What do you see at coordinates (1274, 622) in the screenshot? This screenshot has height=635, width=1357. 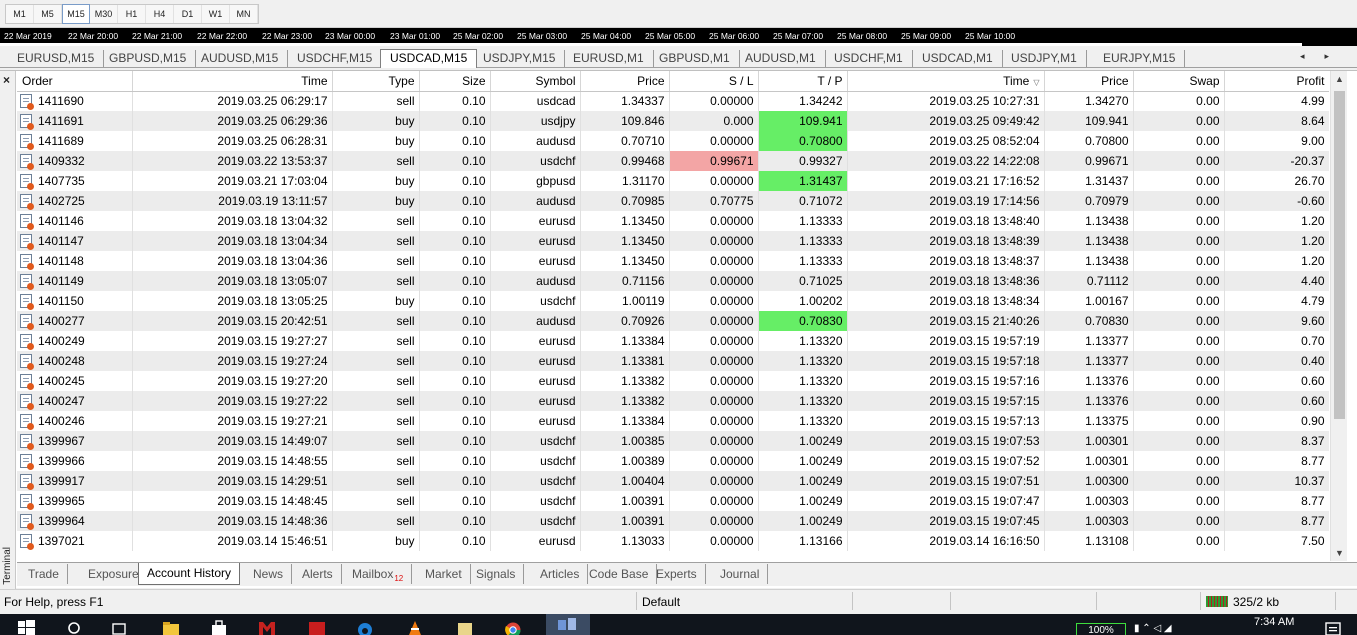 I see `clock-time: 7:34 AM` at bounding box center [1274, 622].